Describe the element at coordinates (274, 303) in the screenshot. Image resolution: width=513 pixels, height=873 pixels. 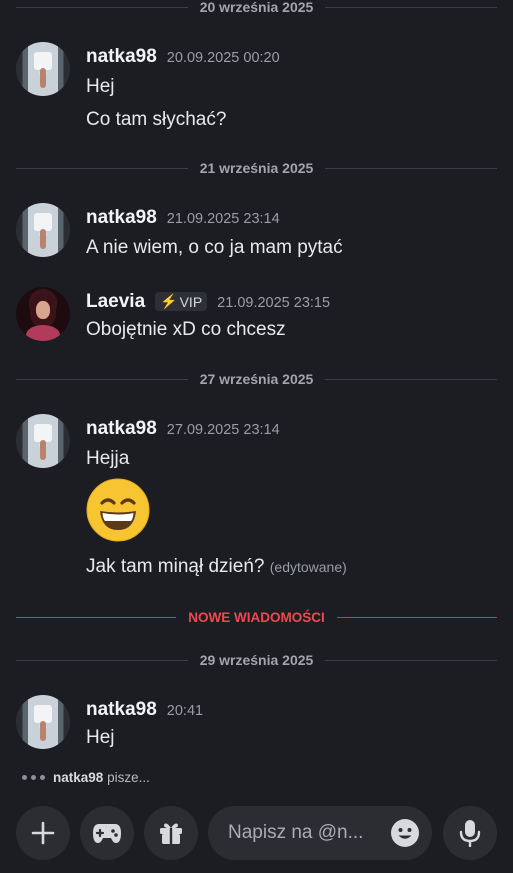
I see `message-timestamp: 21.09.2025 23:15` at that location.